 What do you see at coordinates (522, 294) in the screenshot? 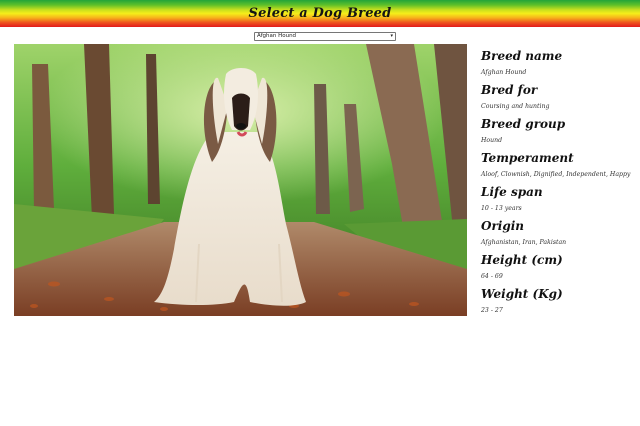
I see `weight-heading: Weight (Kg)` at bounding box center [522, 294].